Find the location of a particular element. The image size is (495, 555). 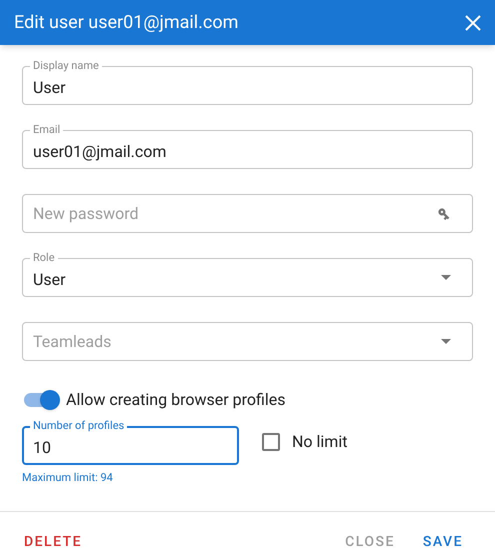

checkbox-label: No limit is located at coordinates (320, 442).